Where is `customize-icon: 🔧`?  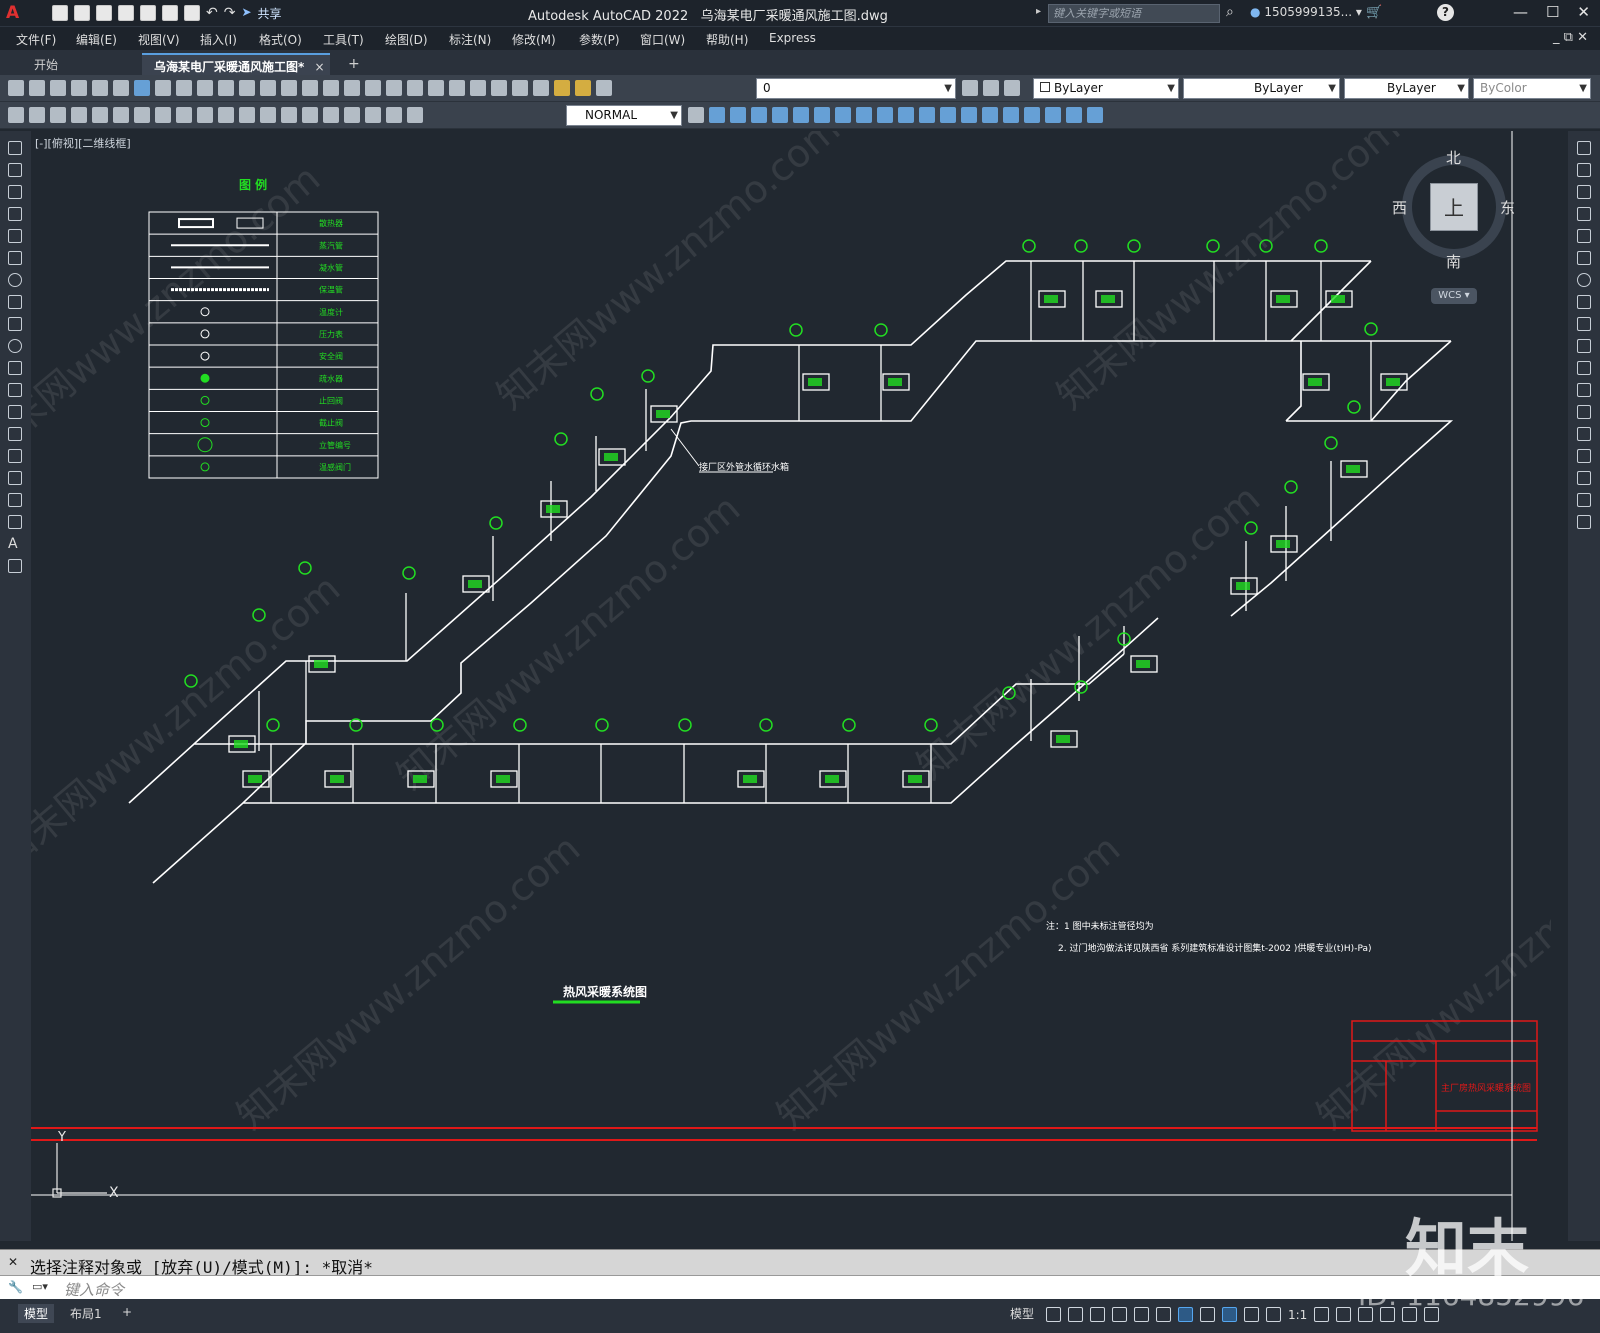 customize-icon: 🔧 is located at coordinates (15, 1287).